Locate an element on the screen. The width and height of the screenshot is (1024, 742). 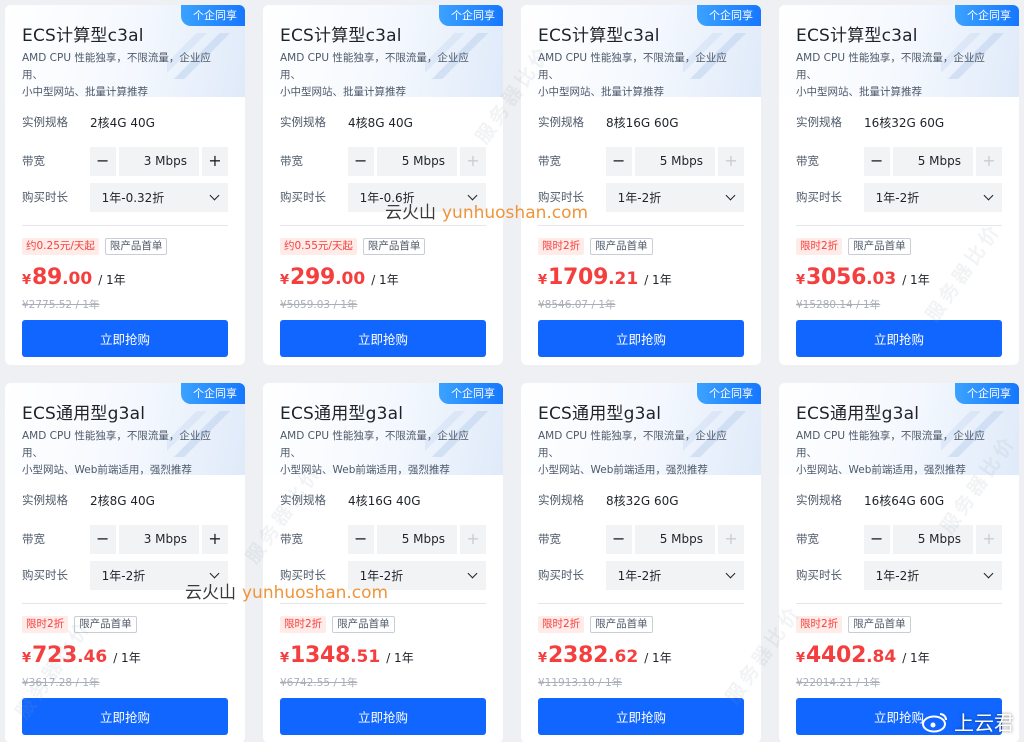
corner-watermark-text: 上云君 is located at coordinates (984, 723).